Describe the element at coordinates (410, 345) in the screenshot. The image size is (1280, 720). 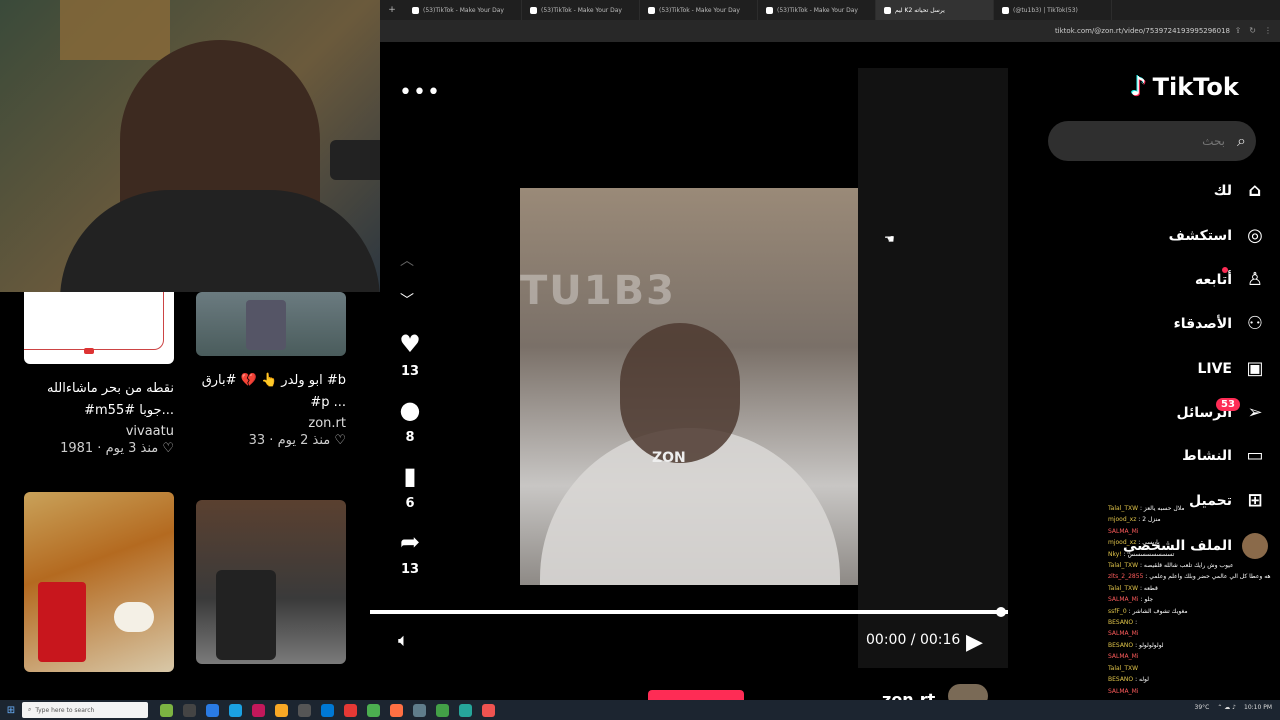
I see `heart-icon: ♥` at that location.